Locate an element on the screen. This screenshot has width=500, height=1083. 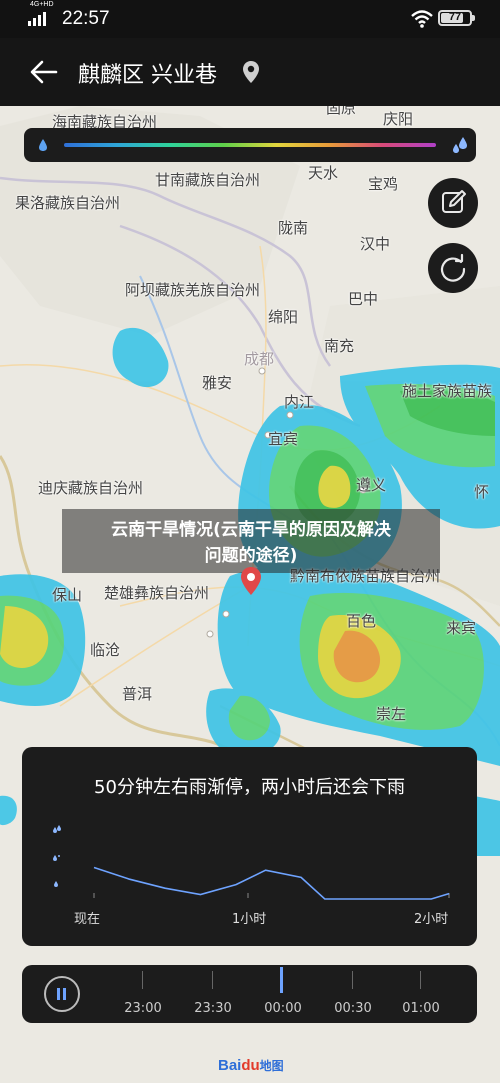
battery-nub is located at coordinates (473, 18).